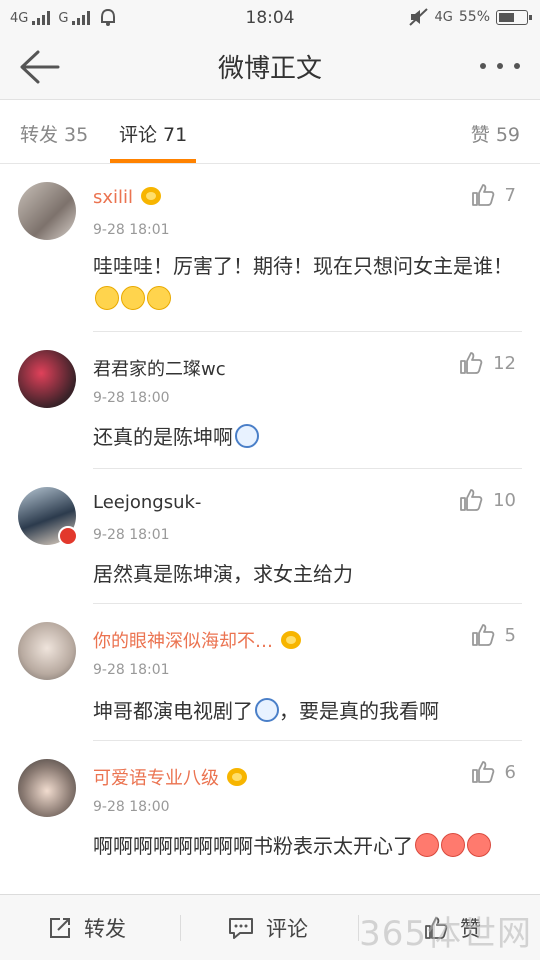 The height and width of the screenshot is (960, 540). Describe the element at coordinates (270, 401) in the screenshot. I see `comment-item: 君君家的二璨wc 9-28 18:00 12 还真的是陈坤啊` at that location.